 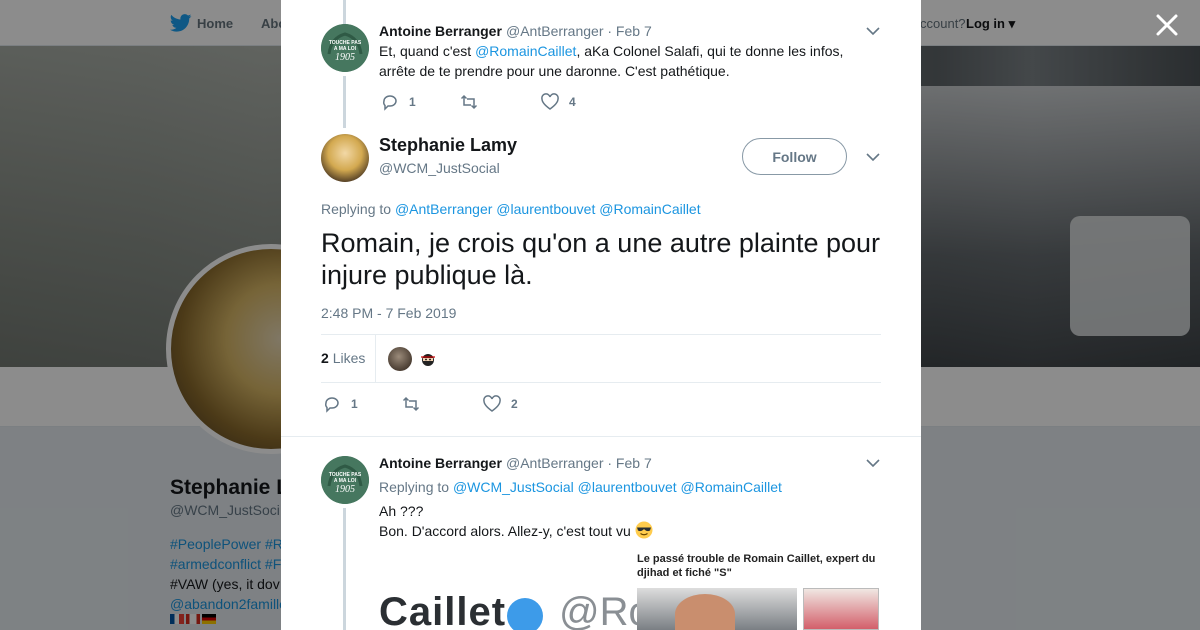 What do you see at coordinates (705, 612) in the screenshot?
I see `media-face` at bounding box center [705, 612].